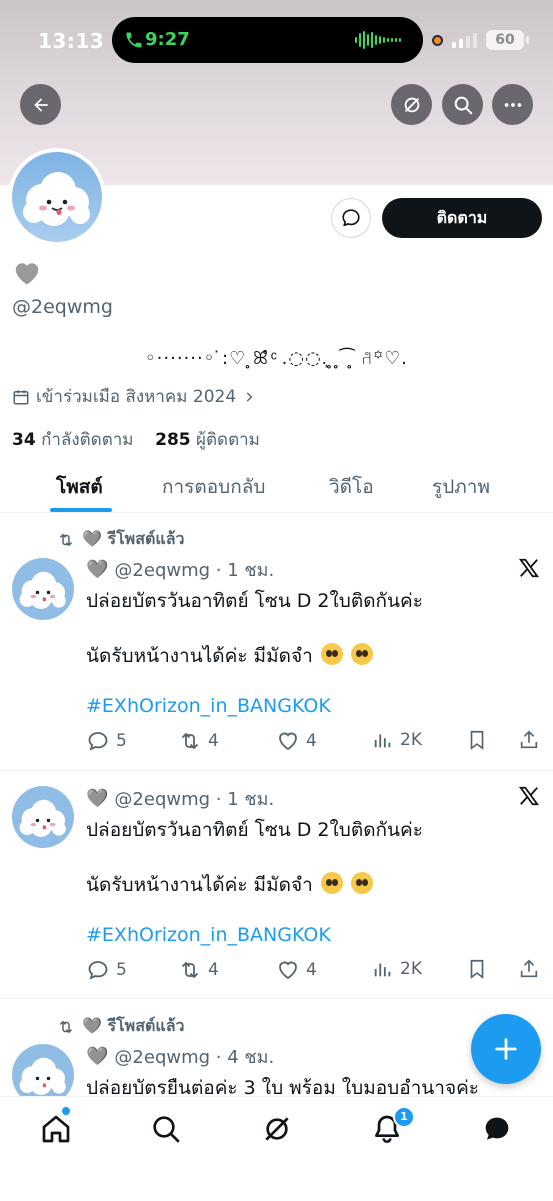  I want to click on notifications-badge: 1, so click(404, 1117).